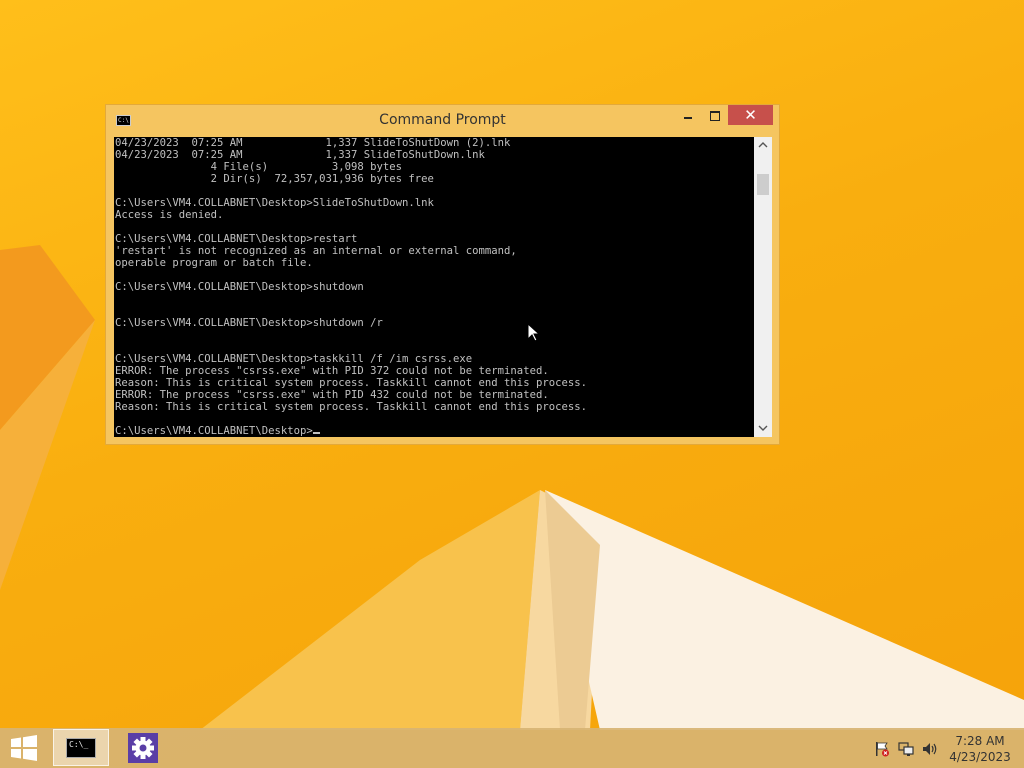 This screenshot has height=768, width=1024. Describe the element at coordinates (259, 167) in the screenshot. I see `console-line: 4 File(s) 3,098 bytes` at that location.